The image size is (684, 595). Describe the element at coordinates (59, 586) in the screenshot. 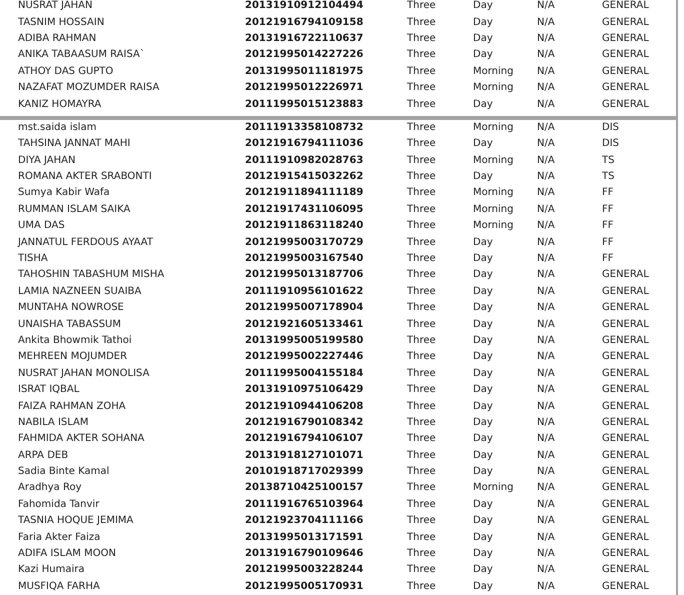

I see `table-cell-text: MUSFIQA FARHA` at that location.